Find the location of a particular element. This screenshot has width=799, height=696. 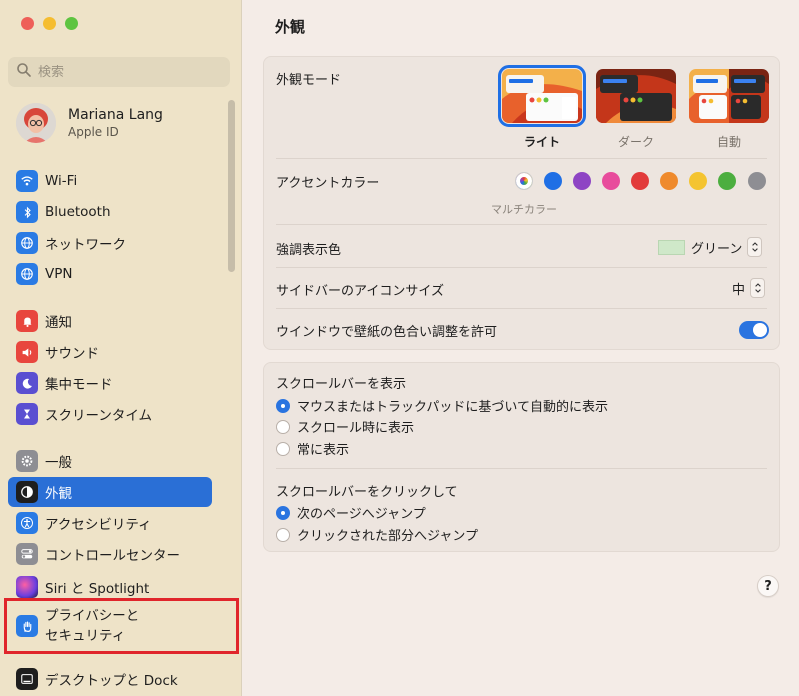

accessibility-icon is located at coordinates (27, 523).